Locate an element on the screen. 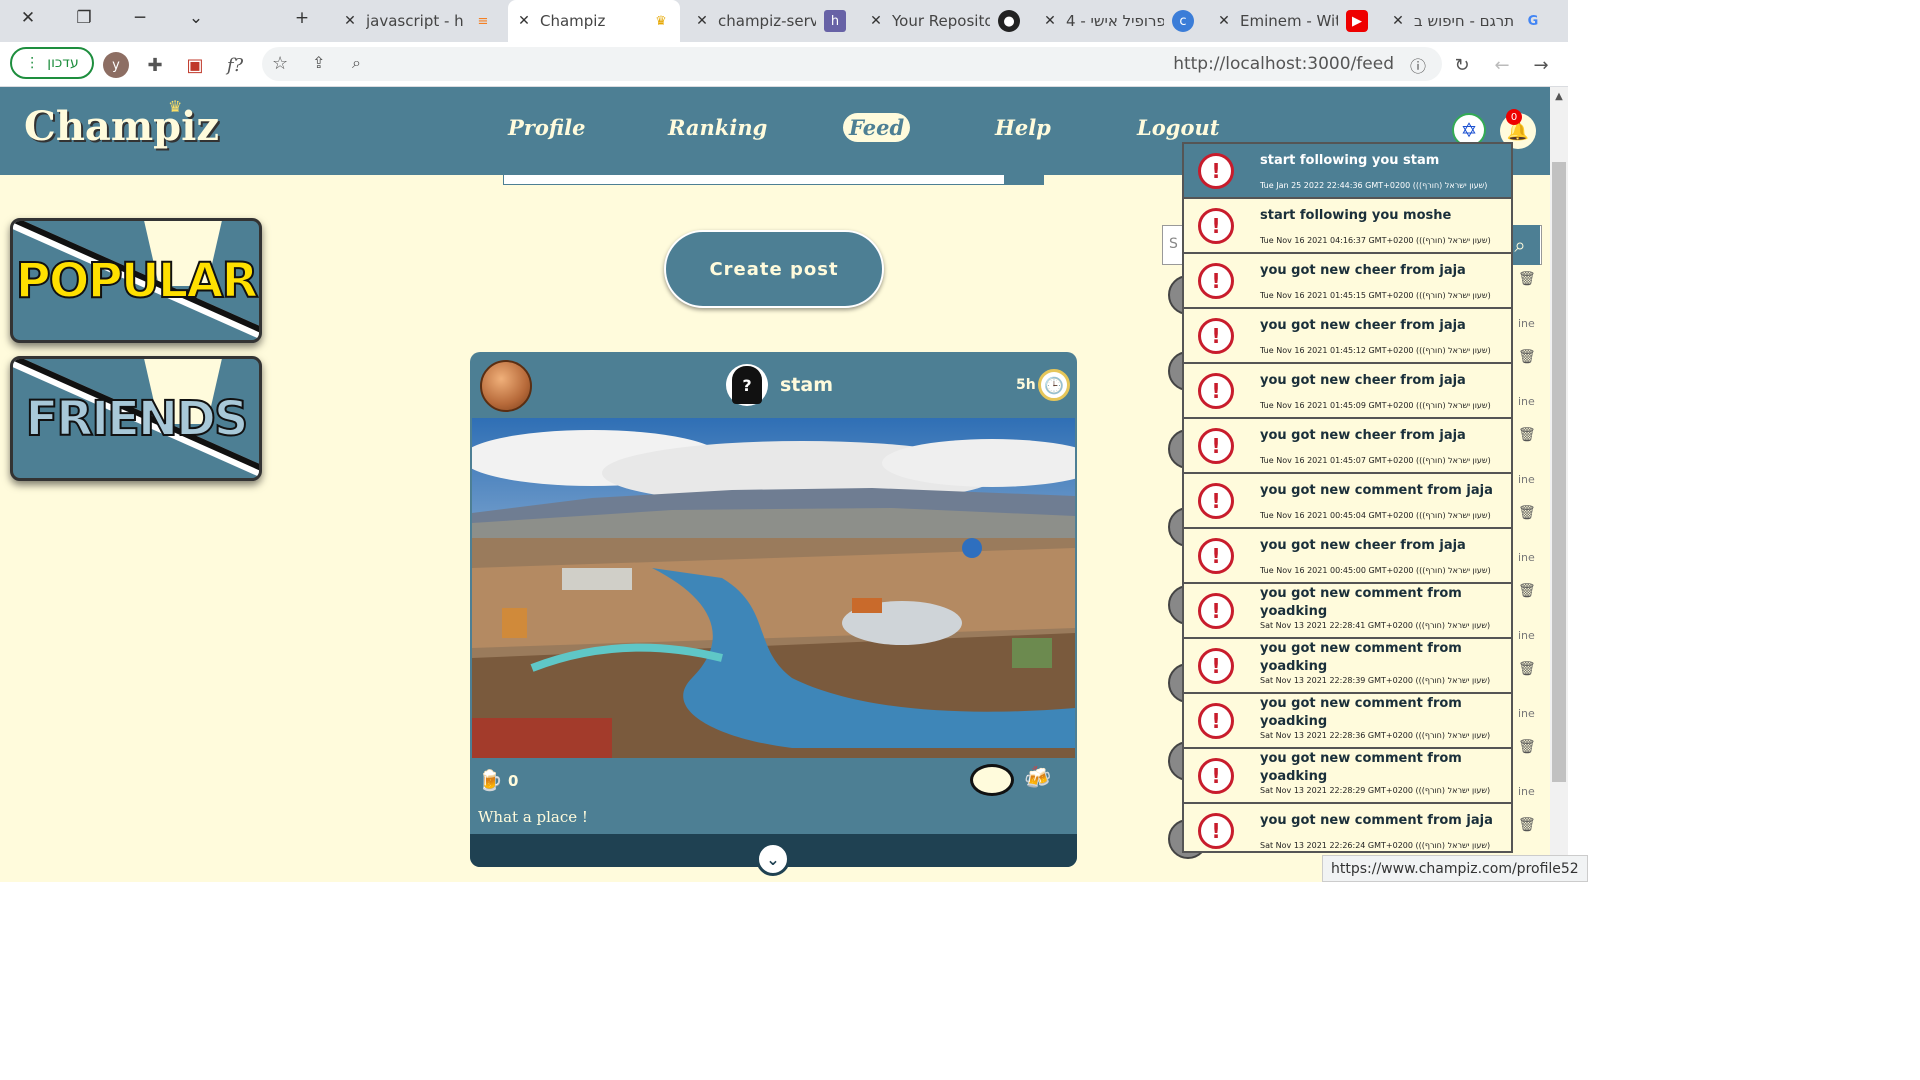  heroku-icon: h is located at coordinates (835, 21).